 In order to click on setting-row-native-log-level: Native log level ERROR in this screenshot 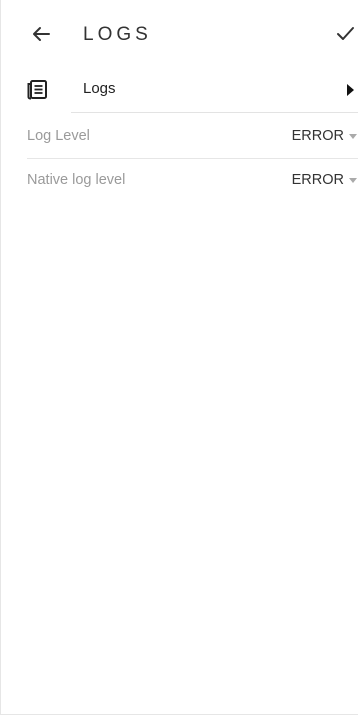, I will do `click(179, 182)`.